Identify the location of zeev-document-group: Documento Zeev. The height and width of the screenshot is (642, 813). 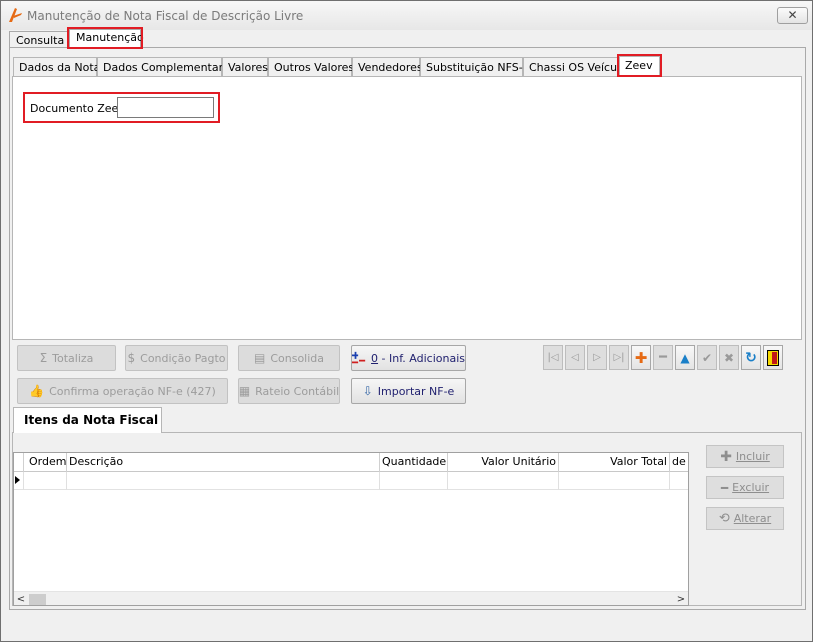
(121, 107).